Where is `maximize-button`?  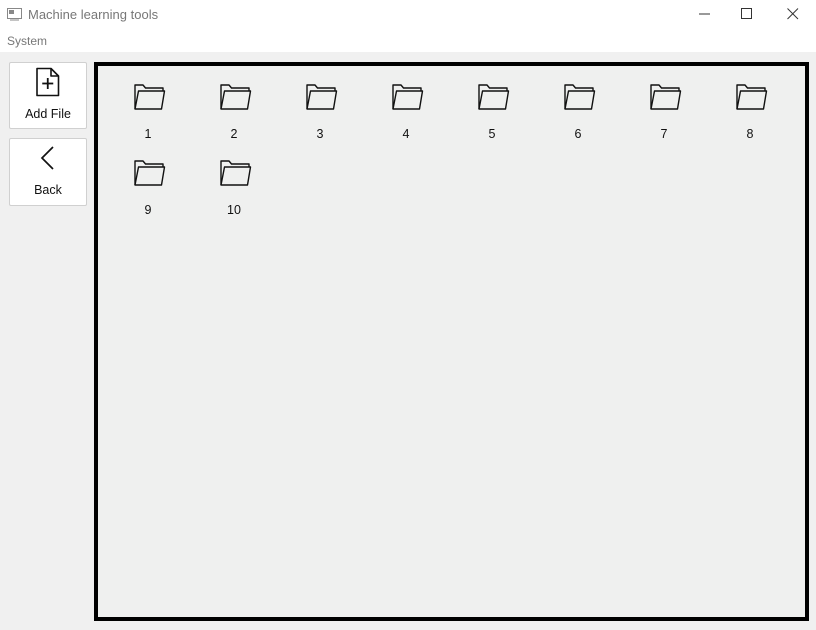 maximize-button is located at coordinates (747, 15).